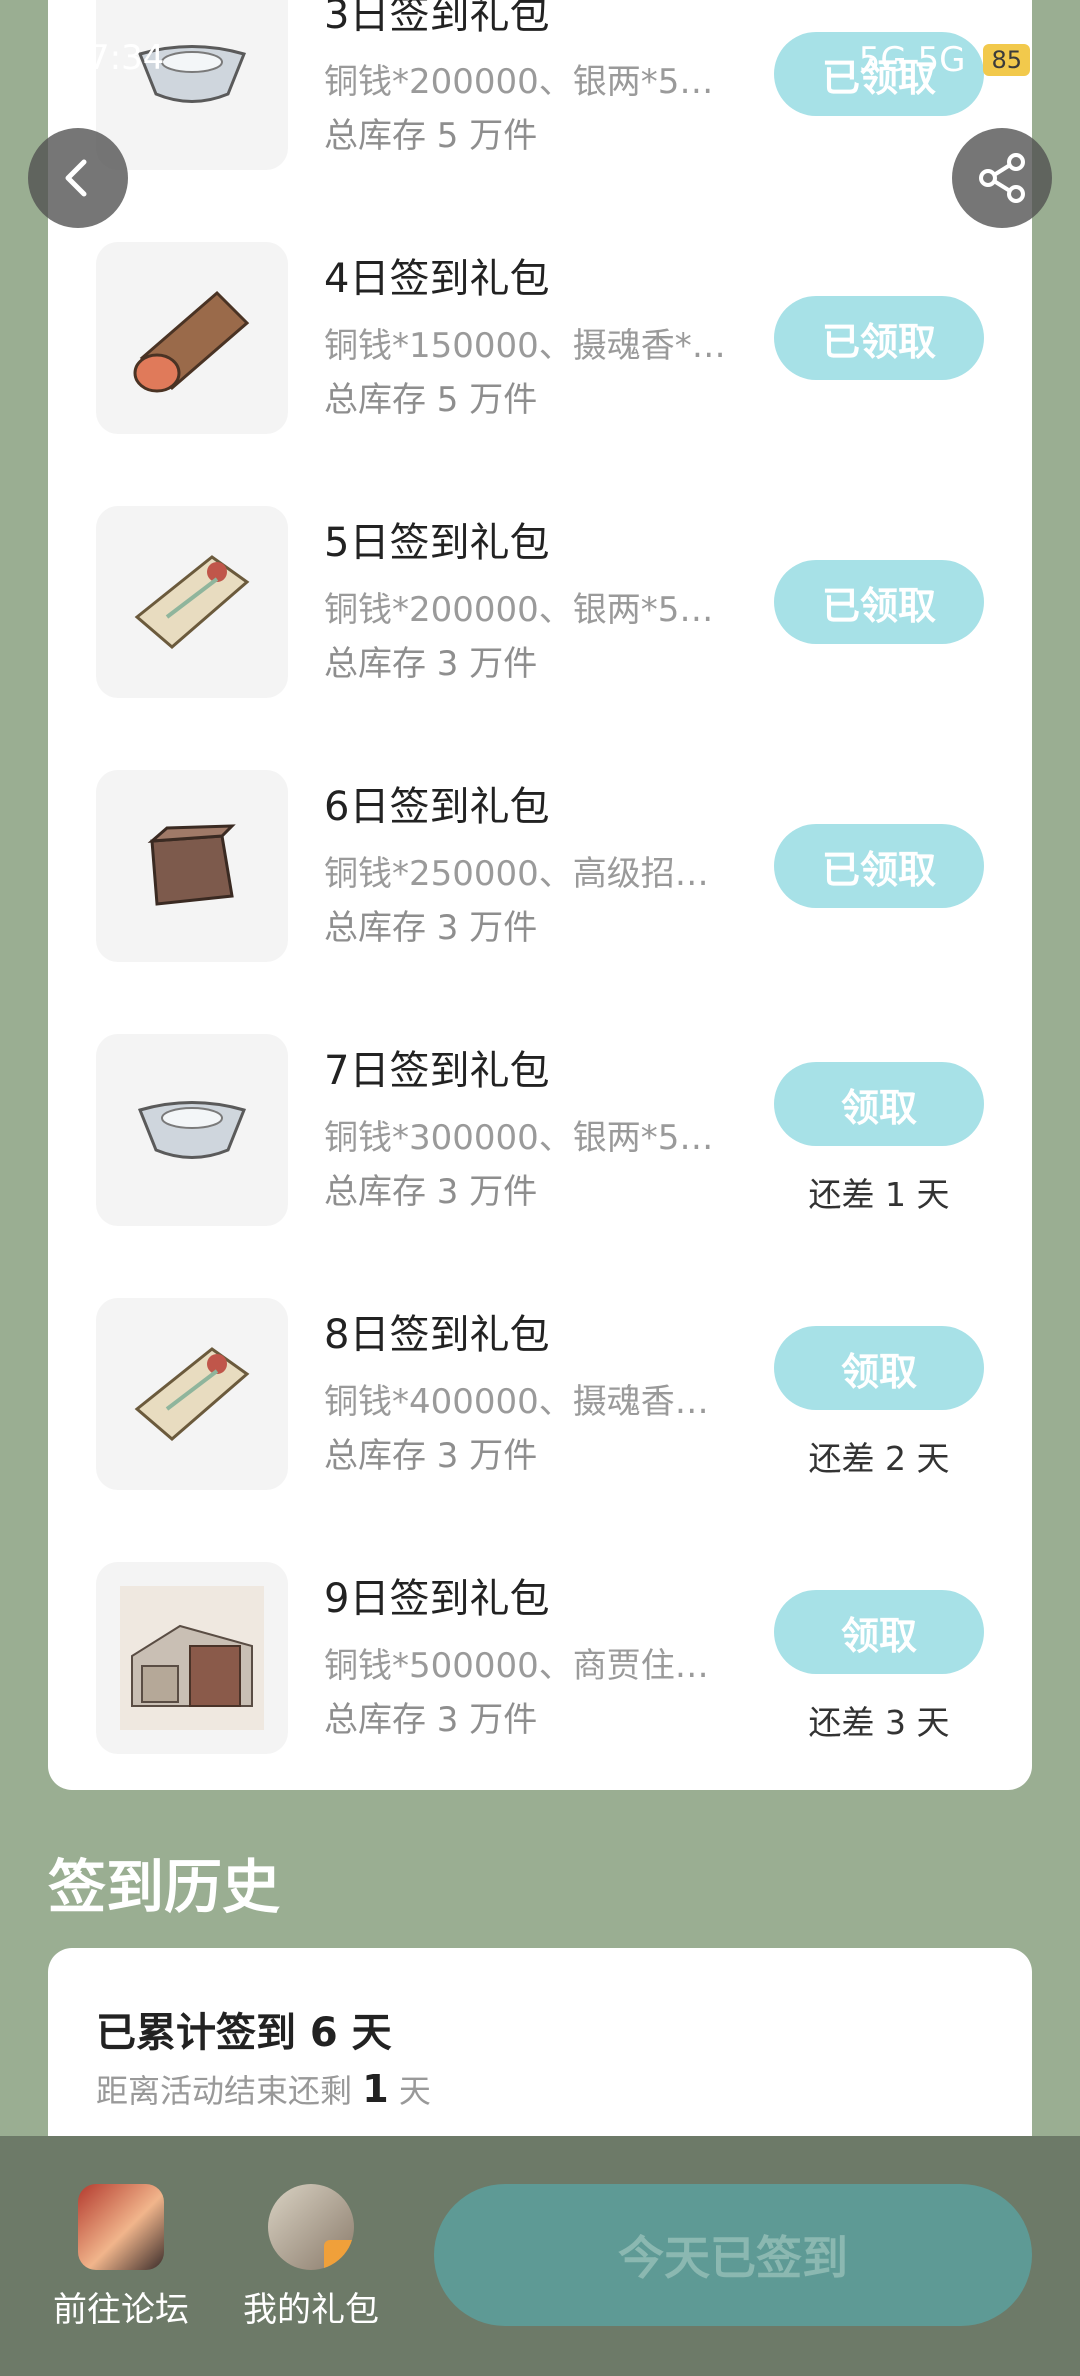  I want to click on remaining-prefix: 距离活动结束还剩, so click(224, 2091).